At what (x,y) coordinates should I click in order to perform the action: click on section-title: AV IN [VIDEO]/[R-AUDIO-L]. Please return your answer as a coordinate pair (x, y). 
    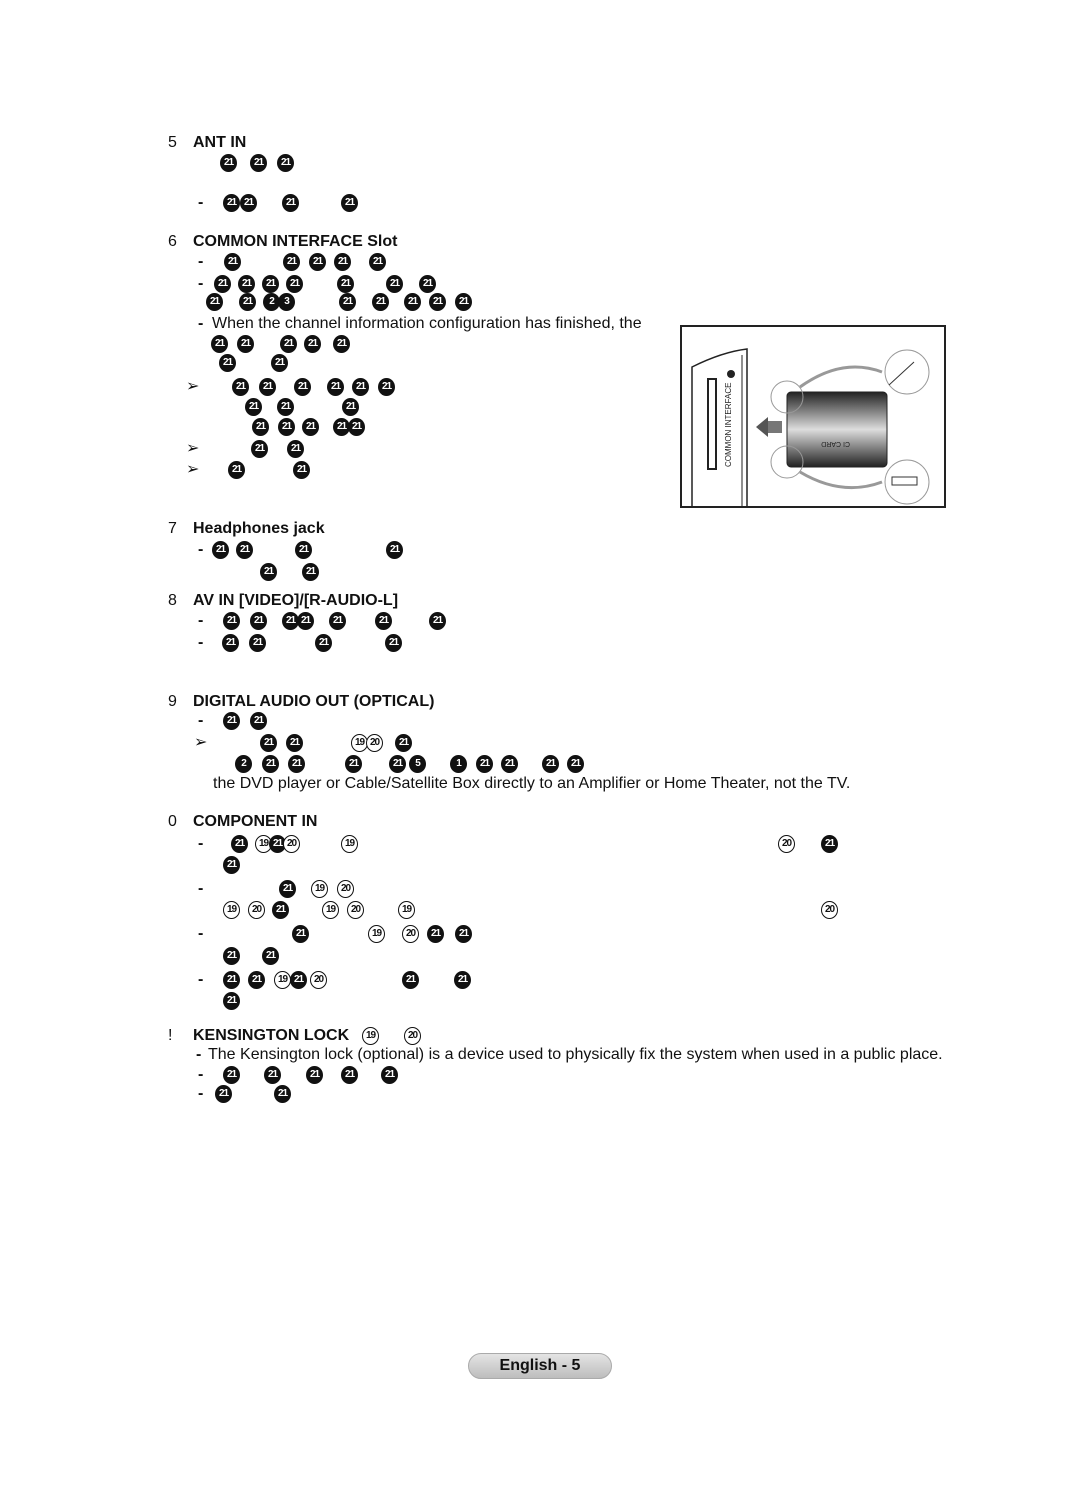
    Looking at the image, I should click on (296, 600).